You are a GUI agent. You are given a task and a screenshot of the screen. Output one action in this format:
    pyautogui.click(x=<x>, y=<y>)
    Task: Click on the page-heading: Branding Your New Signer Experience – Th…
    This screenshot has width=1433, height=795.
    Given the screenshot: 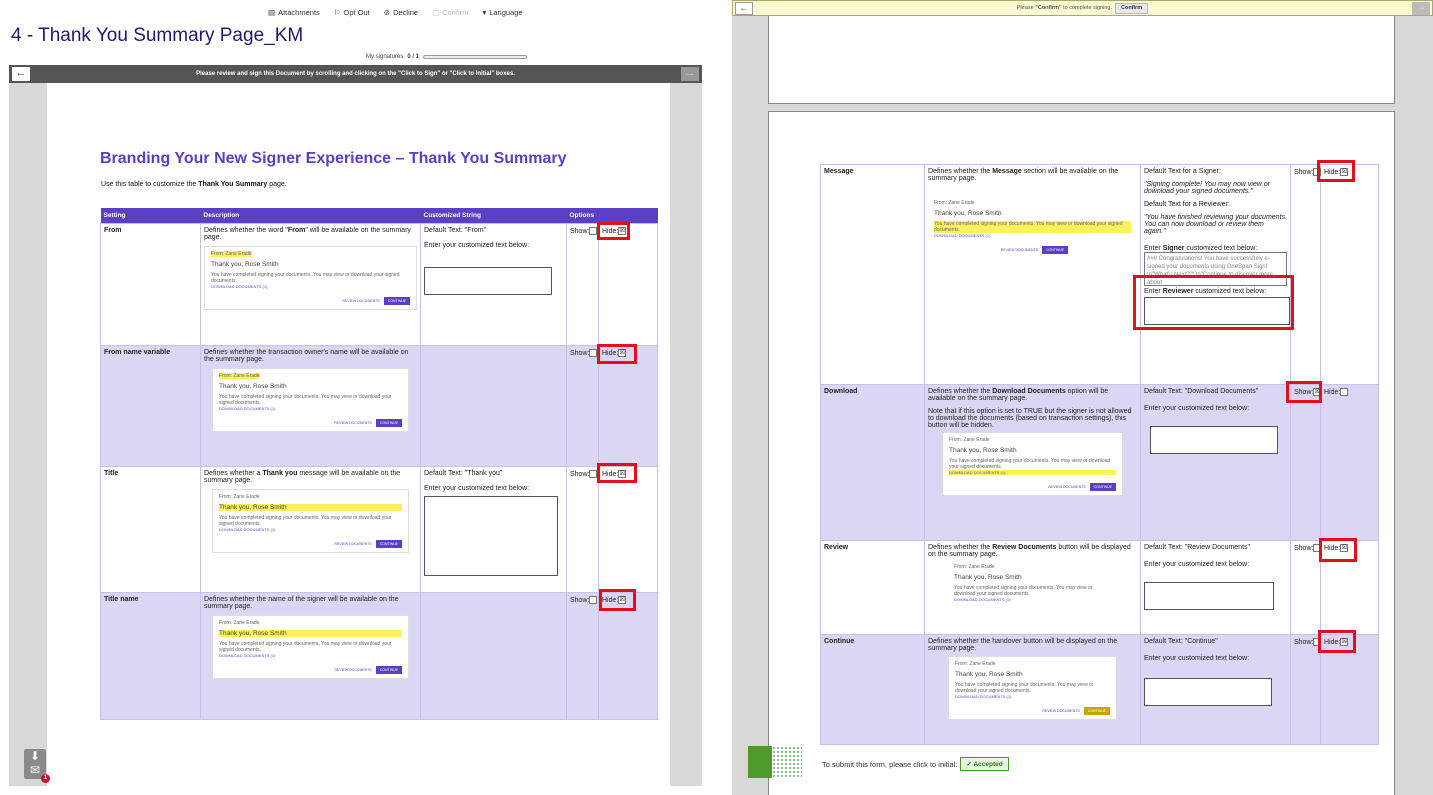 What is the action you would take?
    pyautogui.click(x=333, y=158)
    